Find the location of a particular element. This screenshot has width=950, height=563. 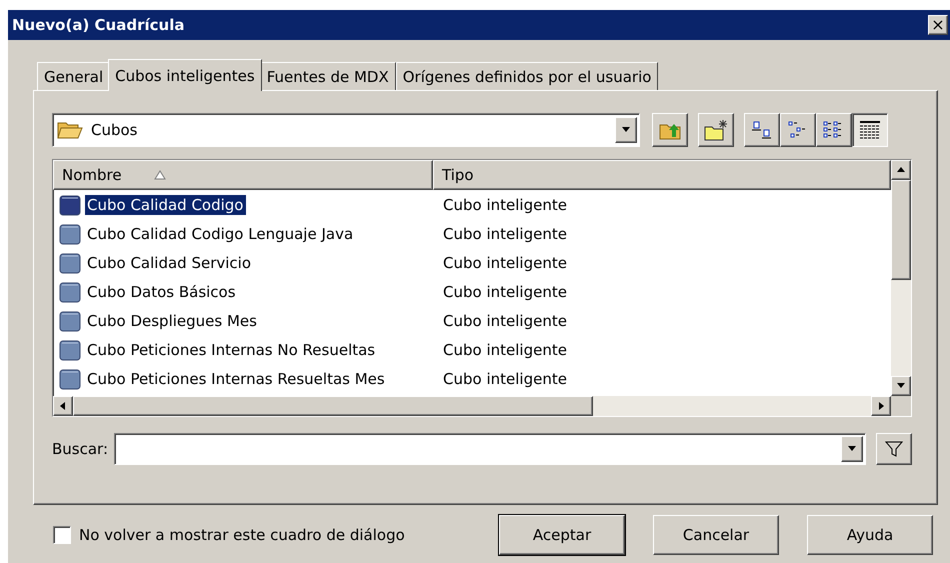

details-view-icon is located at coordinates (870, 130).